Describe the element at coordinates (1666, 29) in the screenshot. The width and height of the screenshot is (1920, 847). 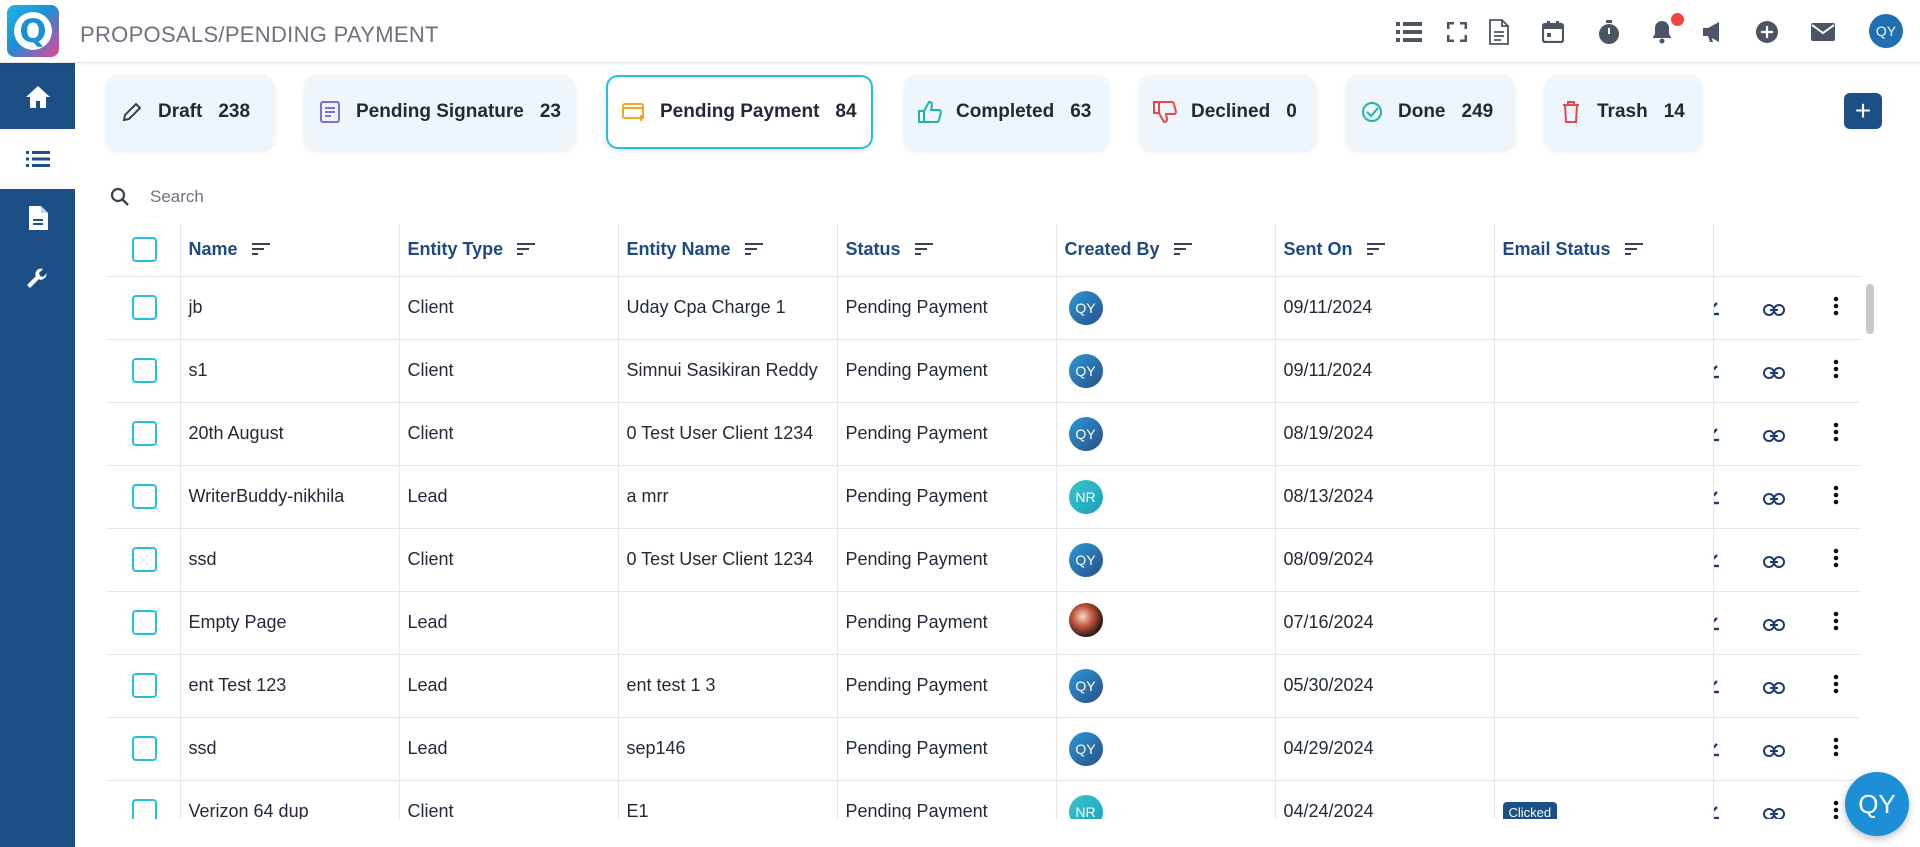
I see `notifications-bell-icon` at that location.